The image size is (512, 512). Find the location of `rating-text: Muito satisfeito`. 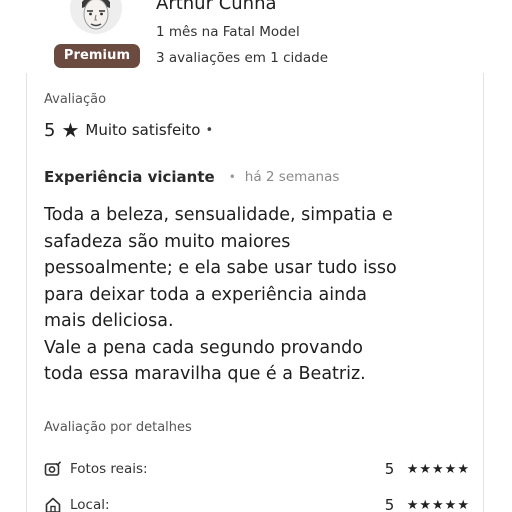

rating-text: Muito satisfeito is located at coordinates (143, 130).